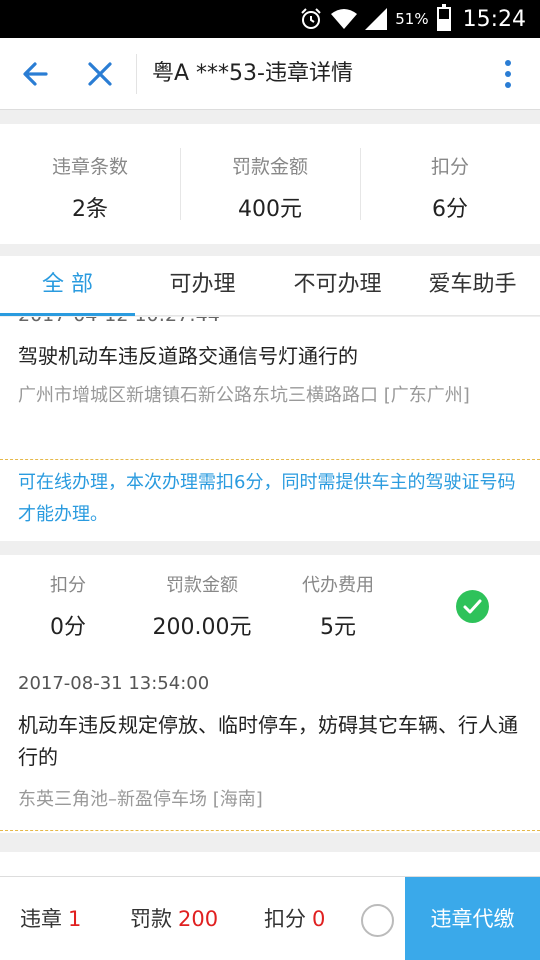 The image size is (540, 960). I want to click on online-handling-notice: 可在线办理，本次办理需扣6分，同时需提供车主的驾驶证号码才能办理。, so click(267, 498).